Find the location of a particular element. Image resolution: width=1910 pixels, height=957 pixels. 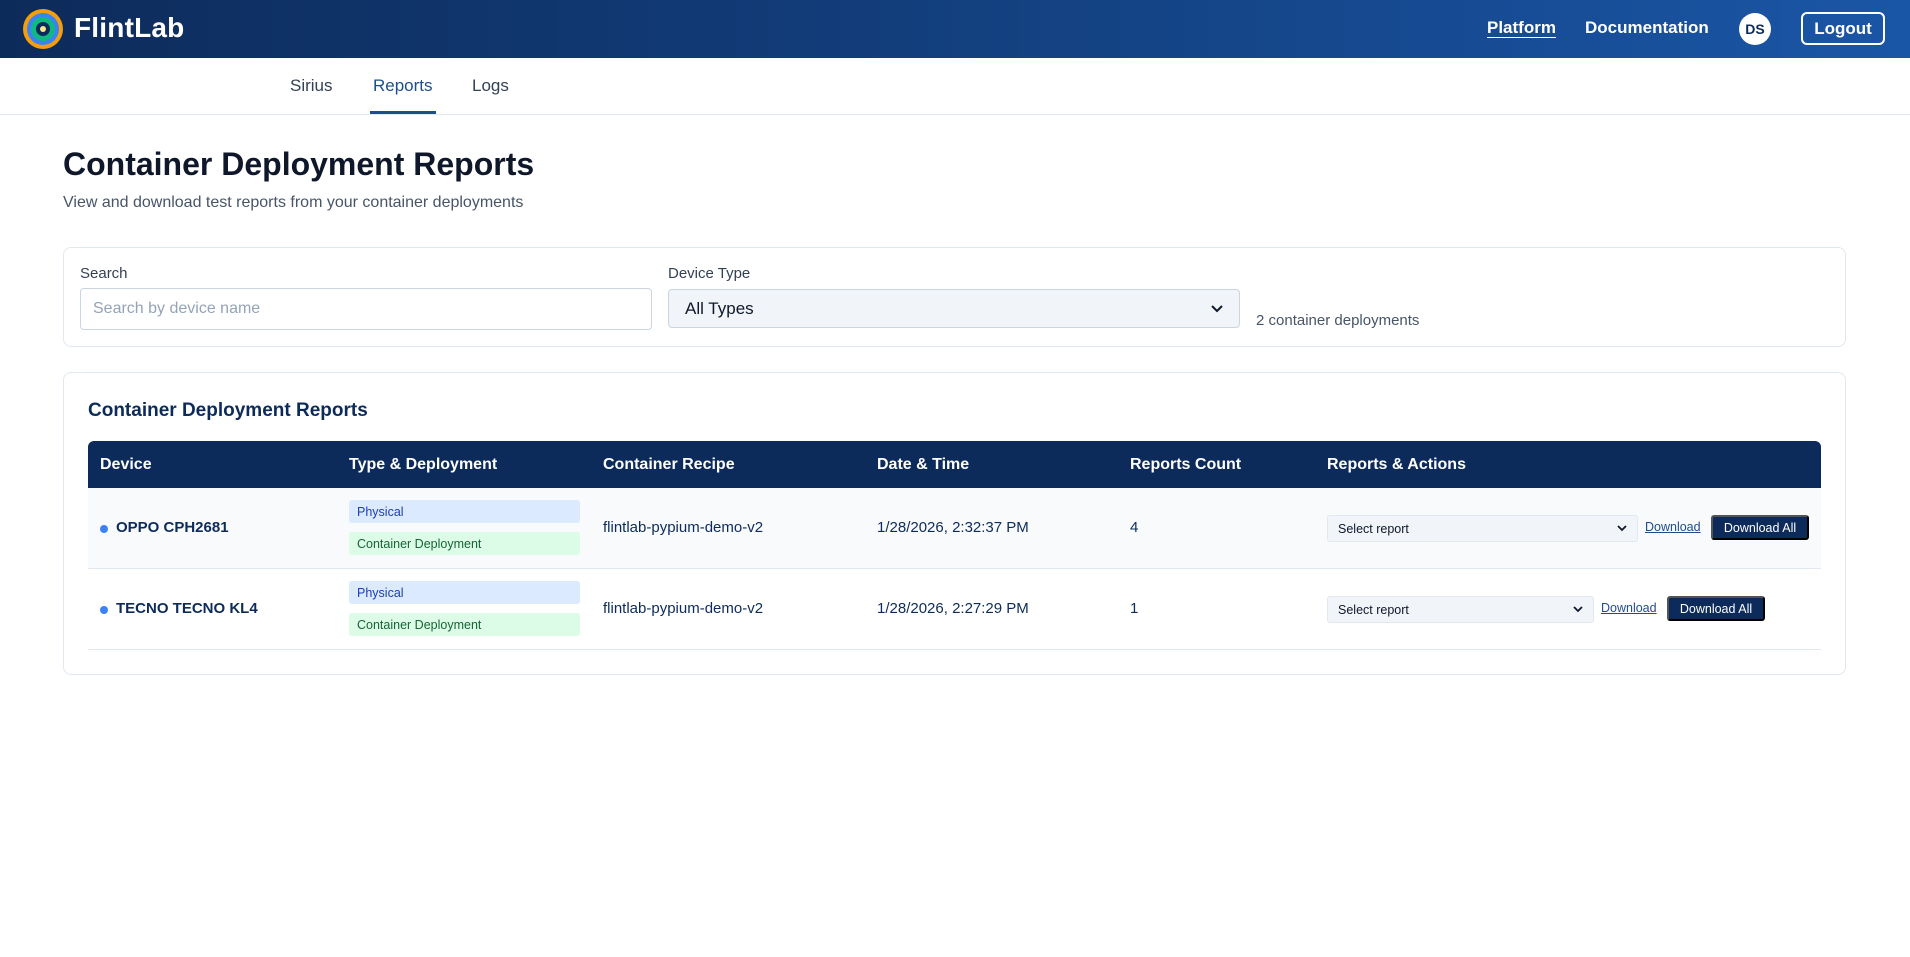

column-reports-count: Reports Count is located at coordinates (1186, 464).